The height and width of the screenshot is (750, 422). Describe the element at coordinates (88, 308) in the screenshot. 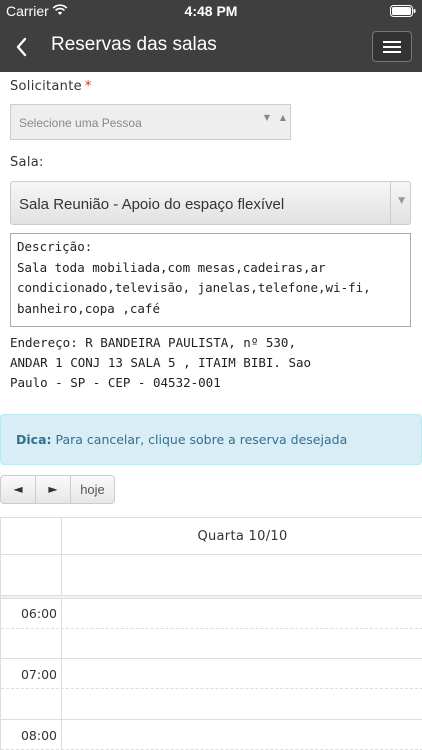

I see `description-line: banheiro,copa ,café` at that location.